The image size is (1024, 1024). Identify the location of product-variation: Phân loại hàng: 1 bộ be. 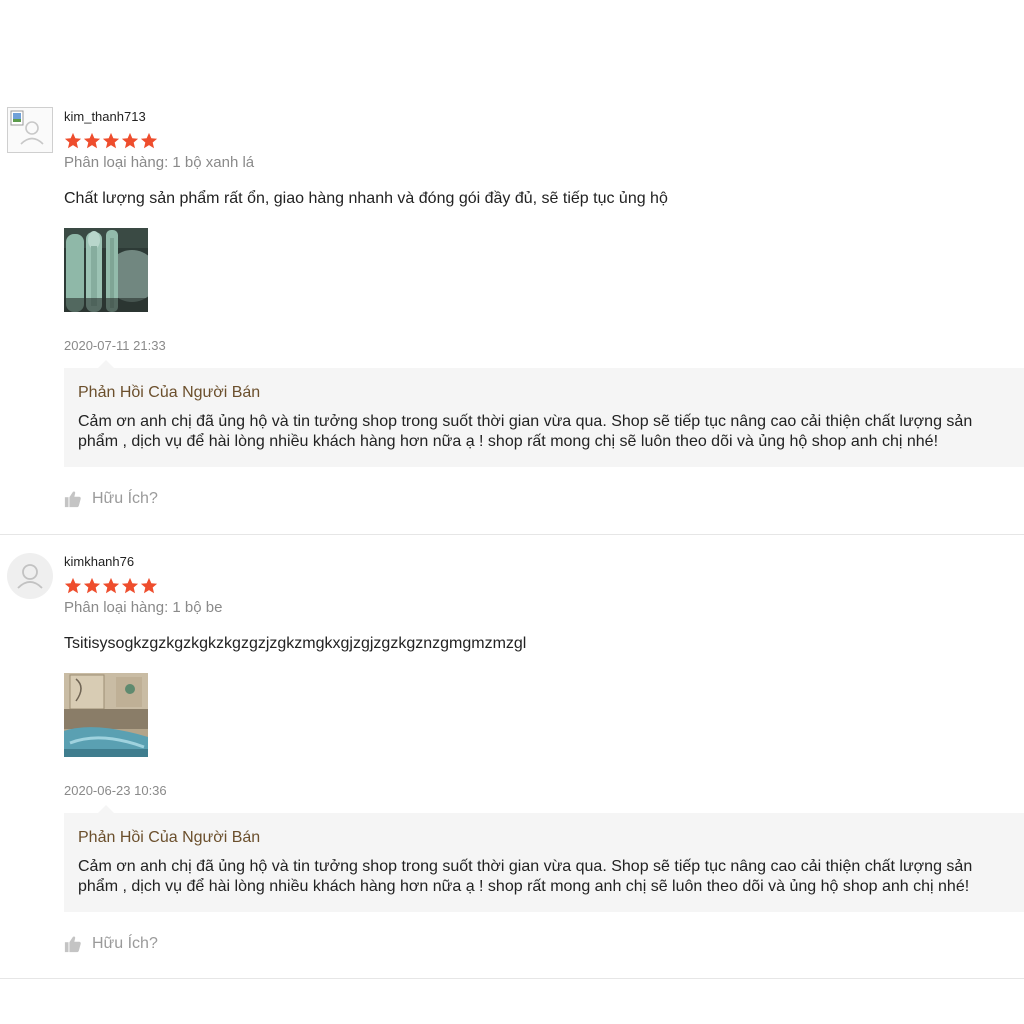
(143, 607).